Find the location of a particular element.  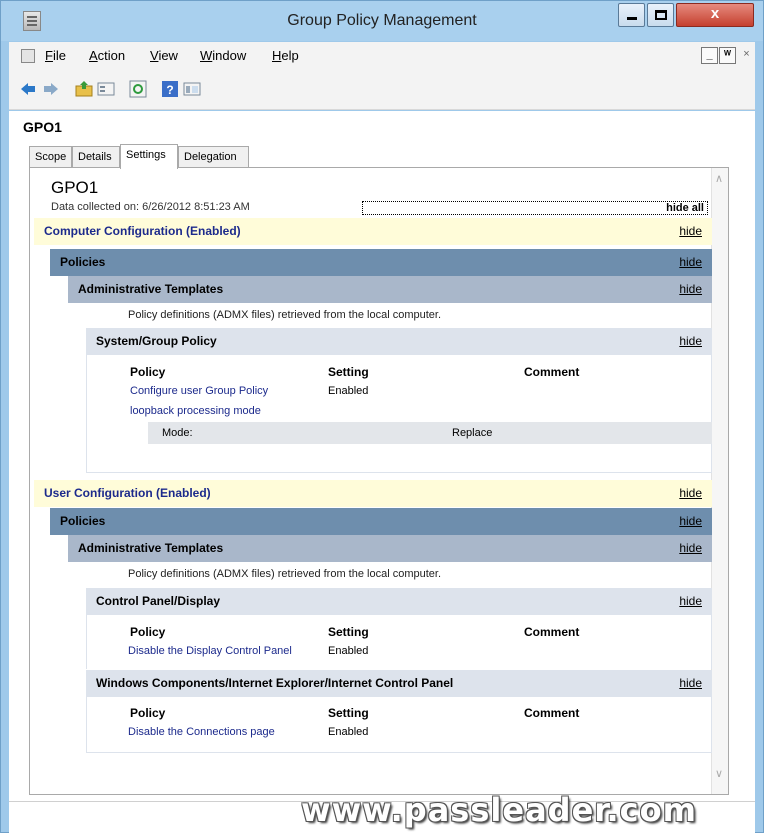

policy-link-loopback: Configure user Group Policy is located at coordinates (199, 391).